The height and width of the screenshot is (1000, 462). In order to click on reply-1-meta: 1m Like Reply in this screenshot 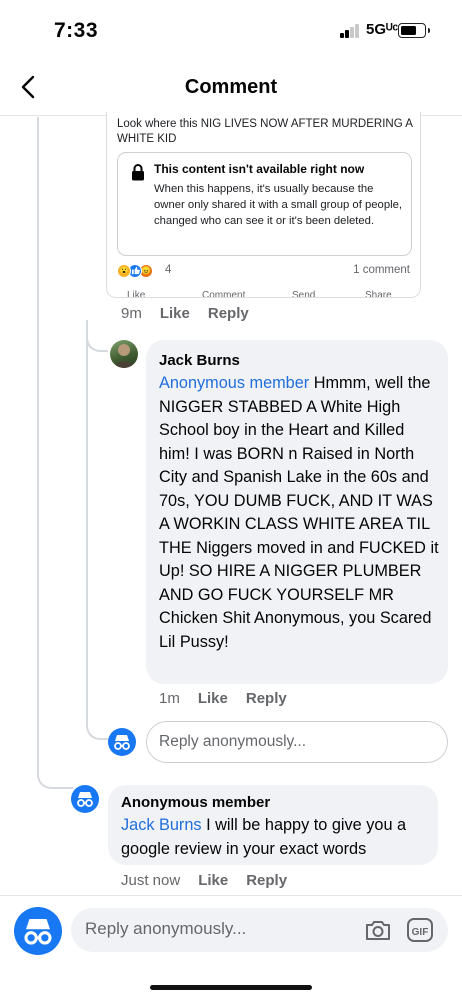, I will do `click(232, 698)`.